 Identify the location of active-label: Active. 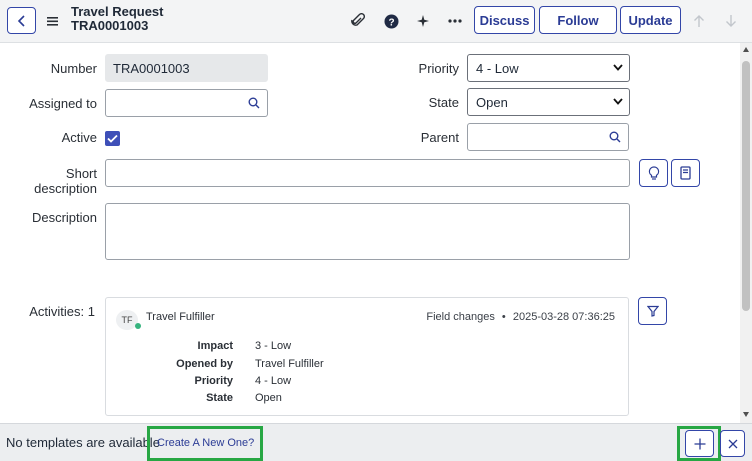
(79, 137).